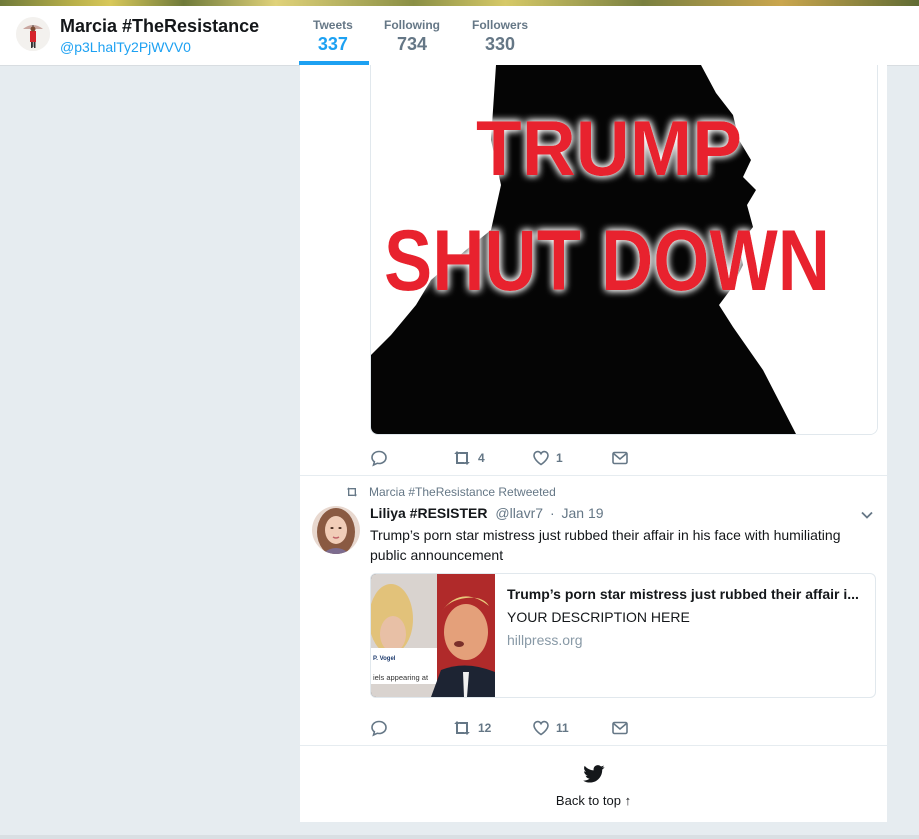 This screenshot has height=839, width=919. What do you see at coordinates (562, 728) in the screenshot?
I see `like-count: 11` at bounding box center [562, 728].